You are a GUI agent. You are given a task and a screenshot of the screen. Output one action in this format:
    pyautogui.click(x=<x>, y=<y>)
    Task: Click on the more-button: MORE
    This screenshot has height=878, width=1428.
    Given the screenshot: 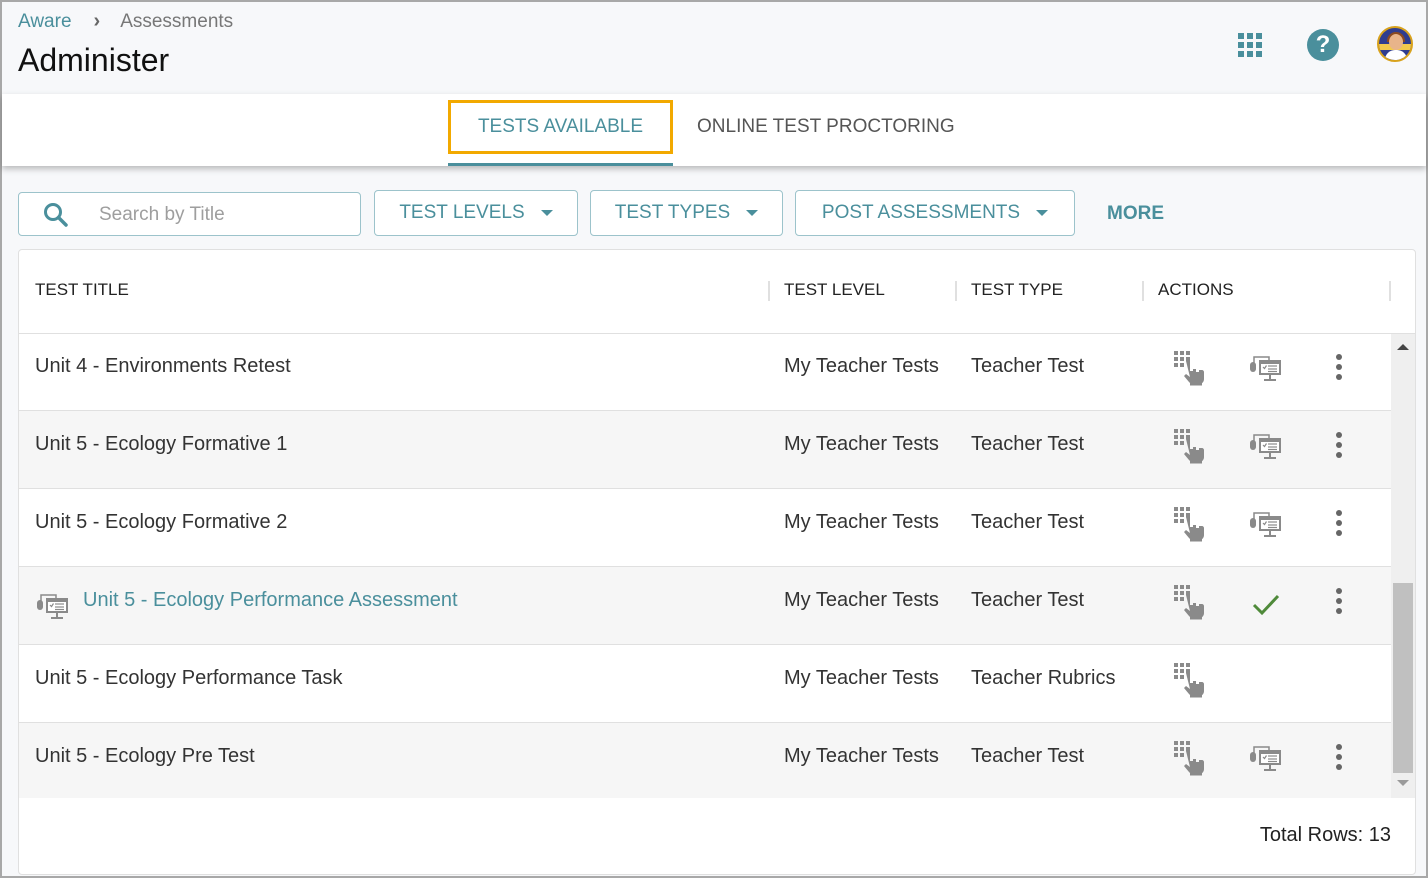 What is the action you would take?
    pyautogui.click(x=1135, y=214)
    